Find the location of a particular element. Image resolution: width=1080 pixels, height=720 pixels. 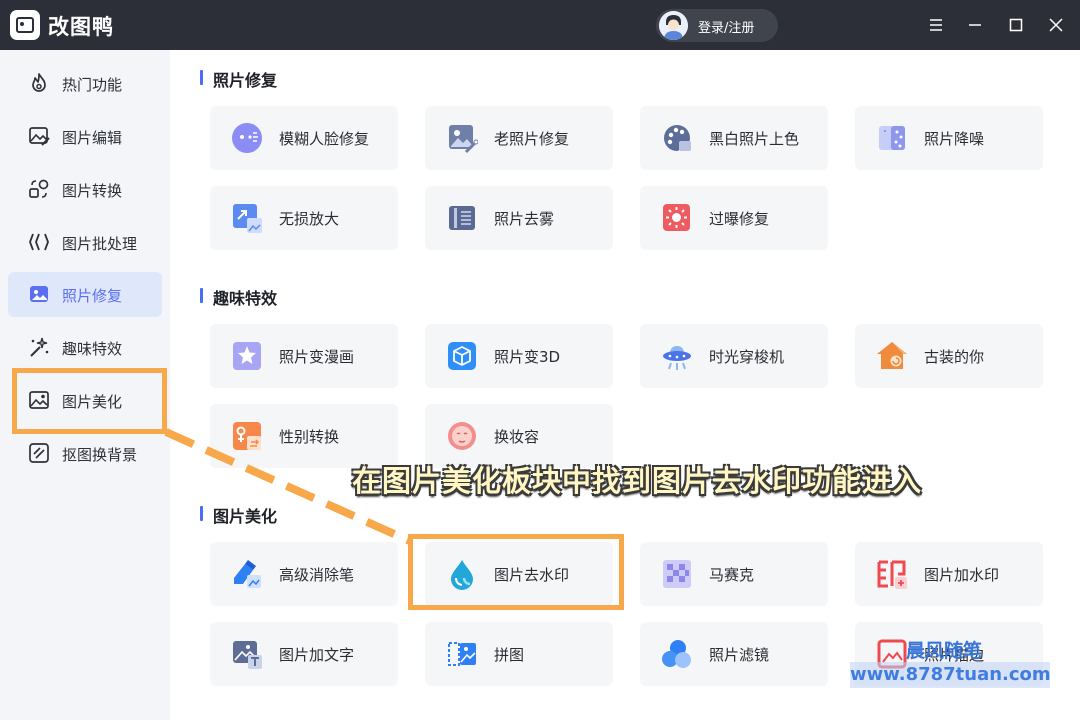

cutout-icon is located at coordinates (39, 453).